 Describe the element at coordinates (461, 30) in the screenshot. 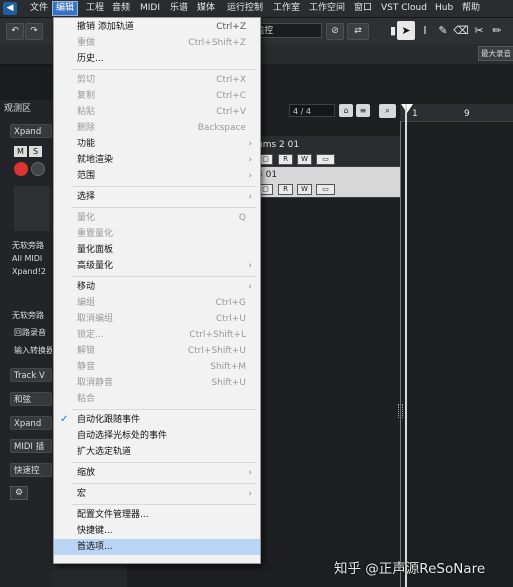

I see `erase-tool-icon: ⌫` at that location.